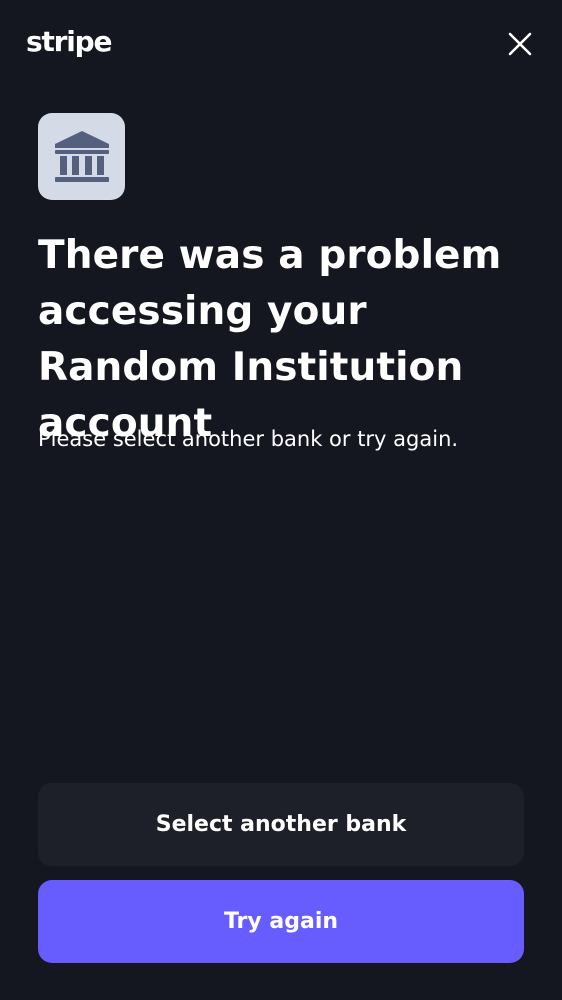 The image size is (562, 1000). I want to click on select-another-bank-button: Select another bank, so click(281, 824).